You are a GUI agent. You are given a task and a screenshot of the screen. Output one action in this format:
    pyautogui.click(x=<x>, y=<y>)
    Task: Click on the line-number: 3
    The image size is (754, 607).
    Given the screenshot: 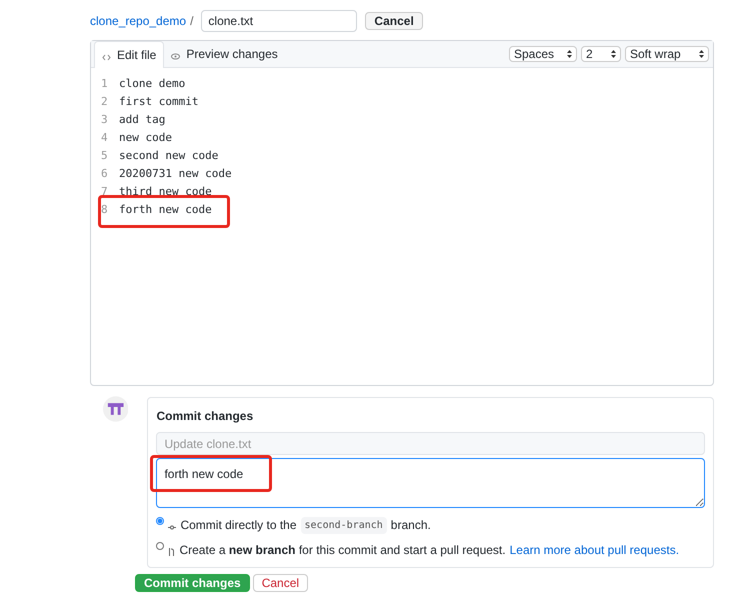 What is the action you would take?
    pyautogui.click(x=104, y=120)
    